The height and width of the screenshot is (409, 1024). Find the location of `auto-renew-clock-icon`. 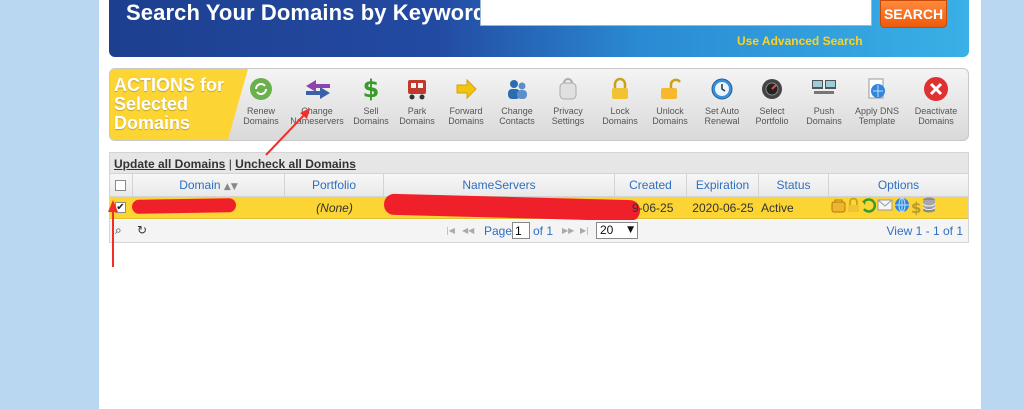

auto-renew-clock-icon is located at coordinates (722, 89).